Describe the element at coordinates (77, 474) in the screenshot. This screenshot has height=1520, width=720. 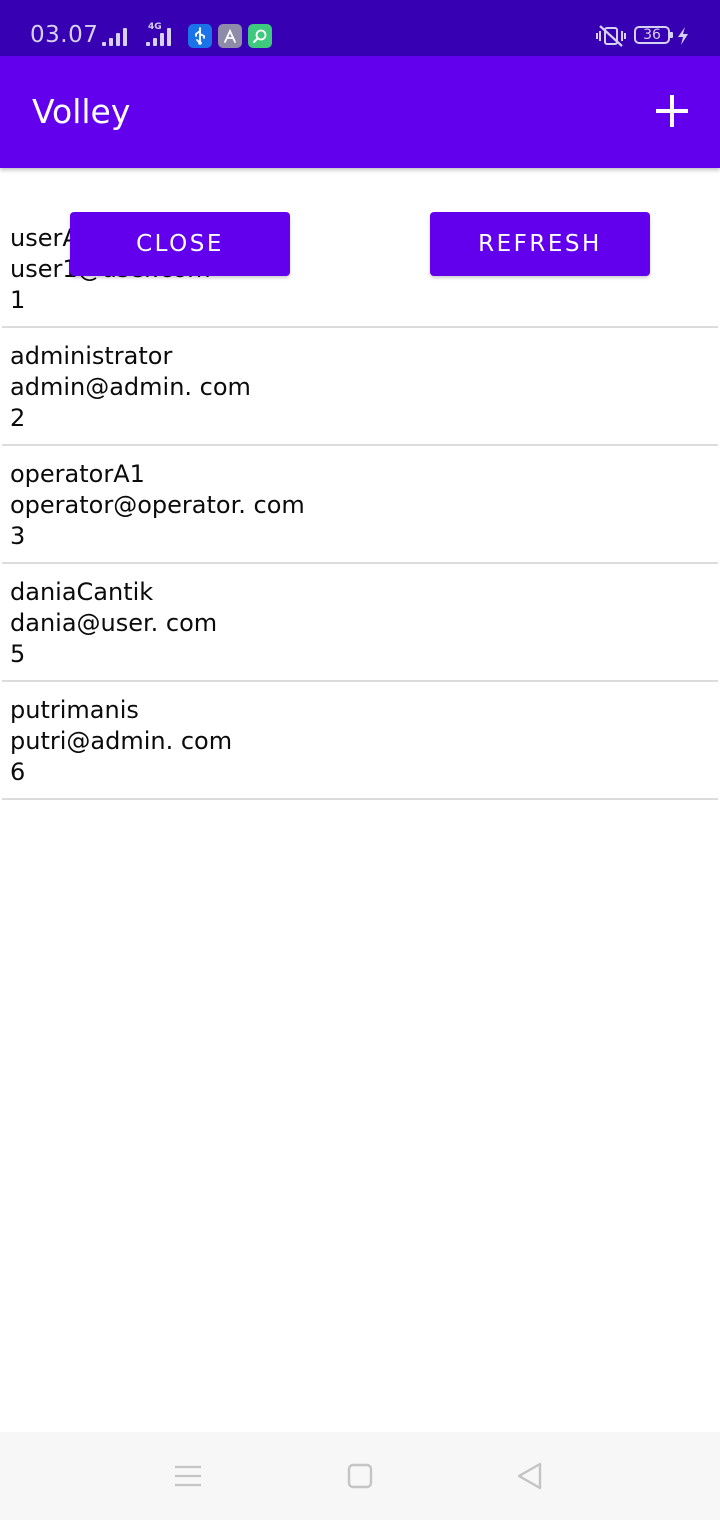
I see `username: operatorA1` at that location.